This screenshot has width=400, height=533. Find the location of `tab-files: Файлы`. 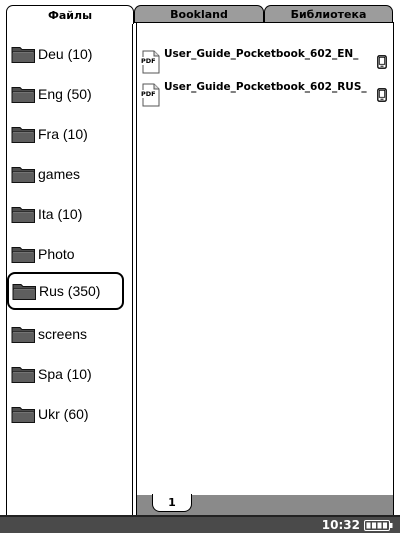

tab-files: Файлы is located at coordinates (70, 14).